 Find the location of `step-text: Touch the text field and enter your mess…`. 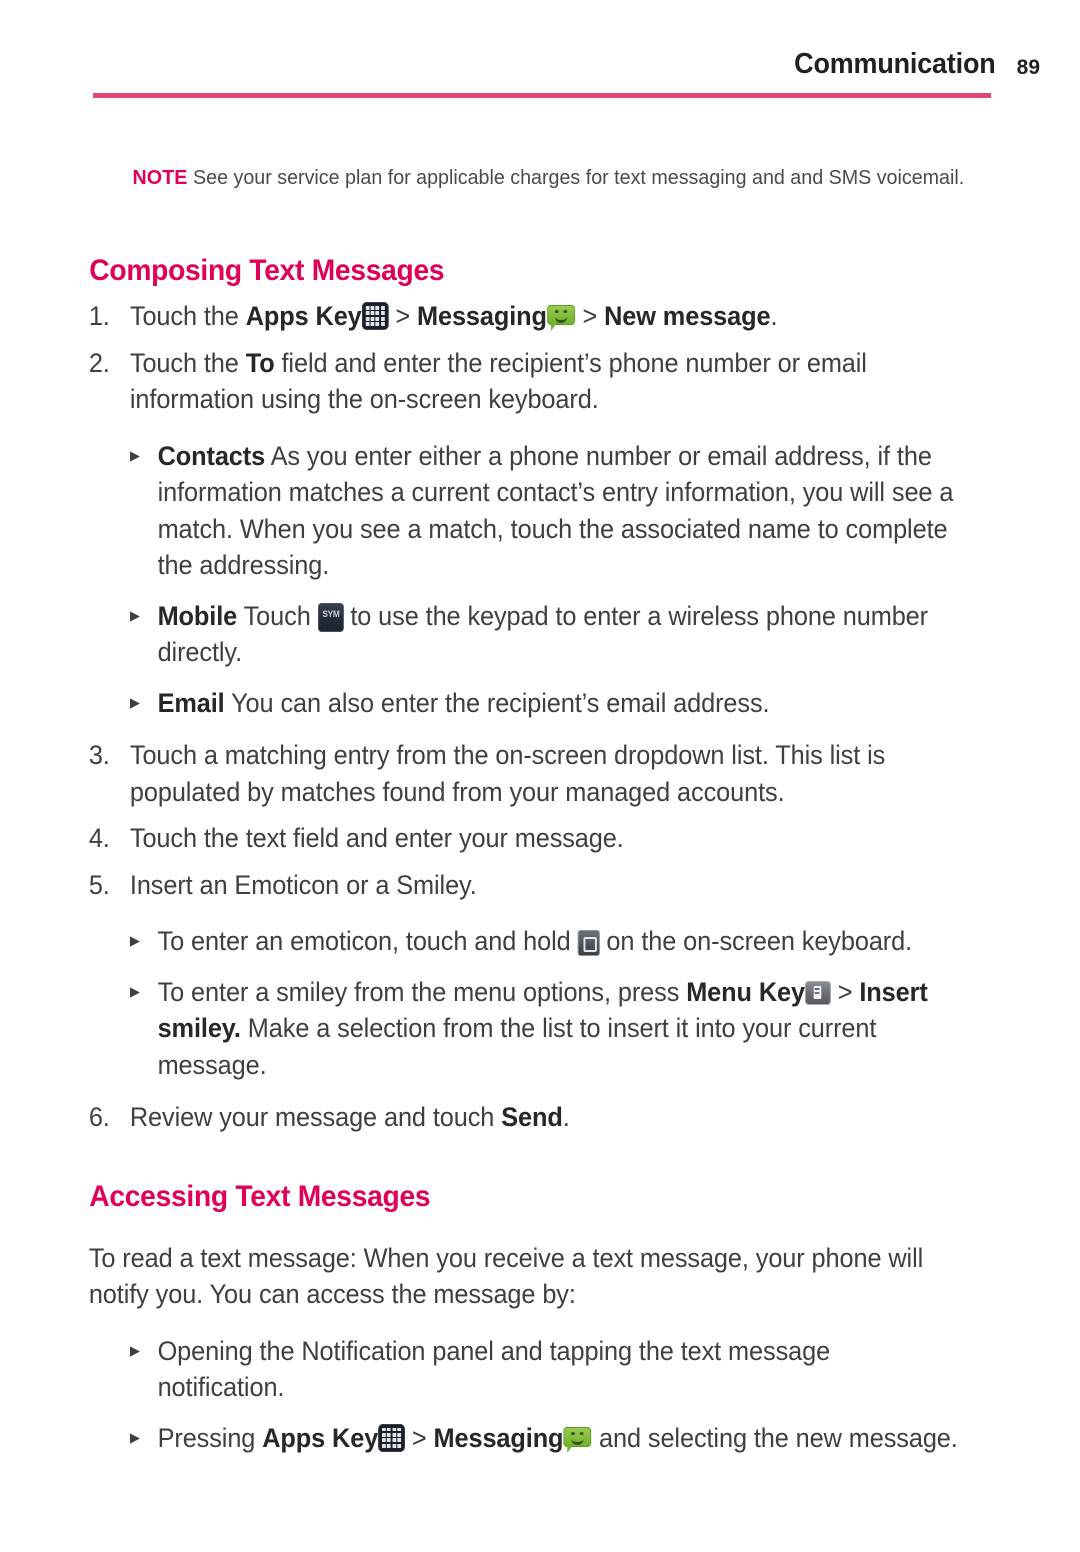

step-text: Touch the text field and enter your mess… is located at coordinates (376, 838).